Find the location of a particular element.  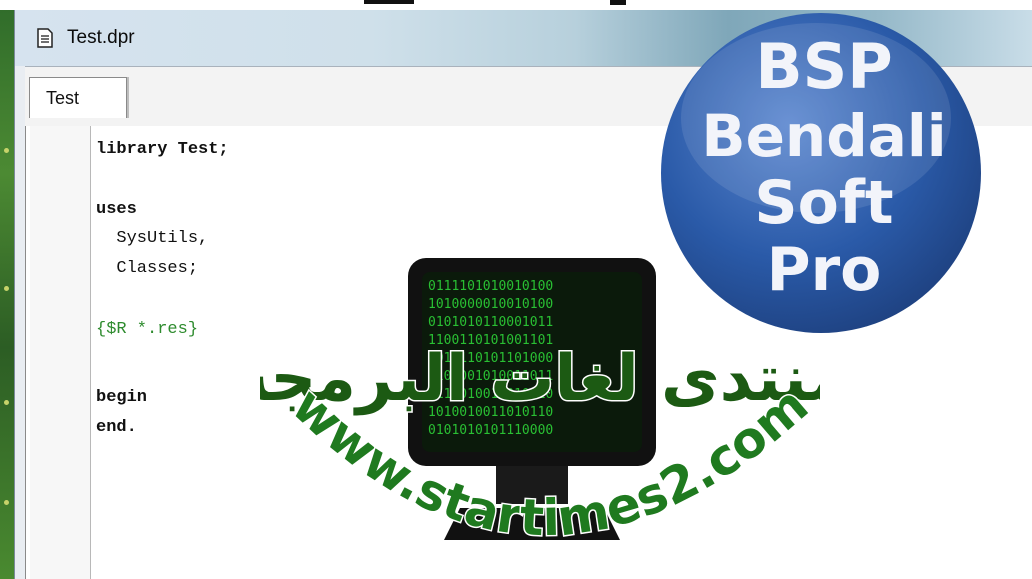

svg-text: 0111101010010100 is located at coordinates (490, 286).